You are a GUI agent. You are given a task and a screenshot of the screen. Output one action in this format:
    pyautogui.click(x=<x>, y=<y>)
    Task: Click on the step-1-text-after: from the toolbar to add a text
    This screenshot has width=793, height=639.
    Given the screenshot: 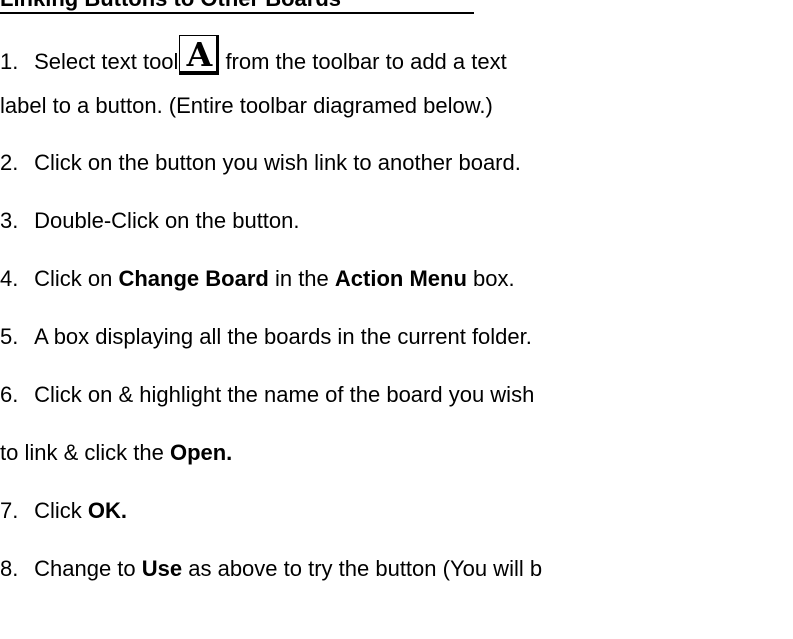 What is the action you would take?
    pyautogui.click(x=366, y=61)
    